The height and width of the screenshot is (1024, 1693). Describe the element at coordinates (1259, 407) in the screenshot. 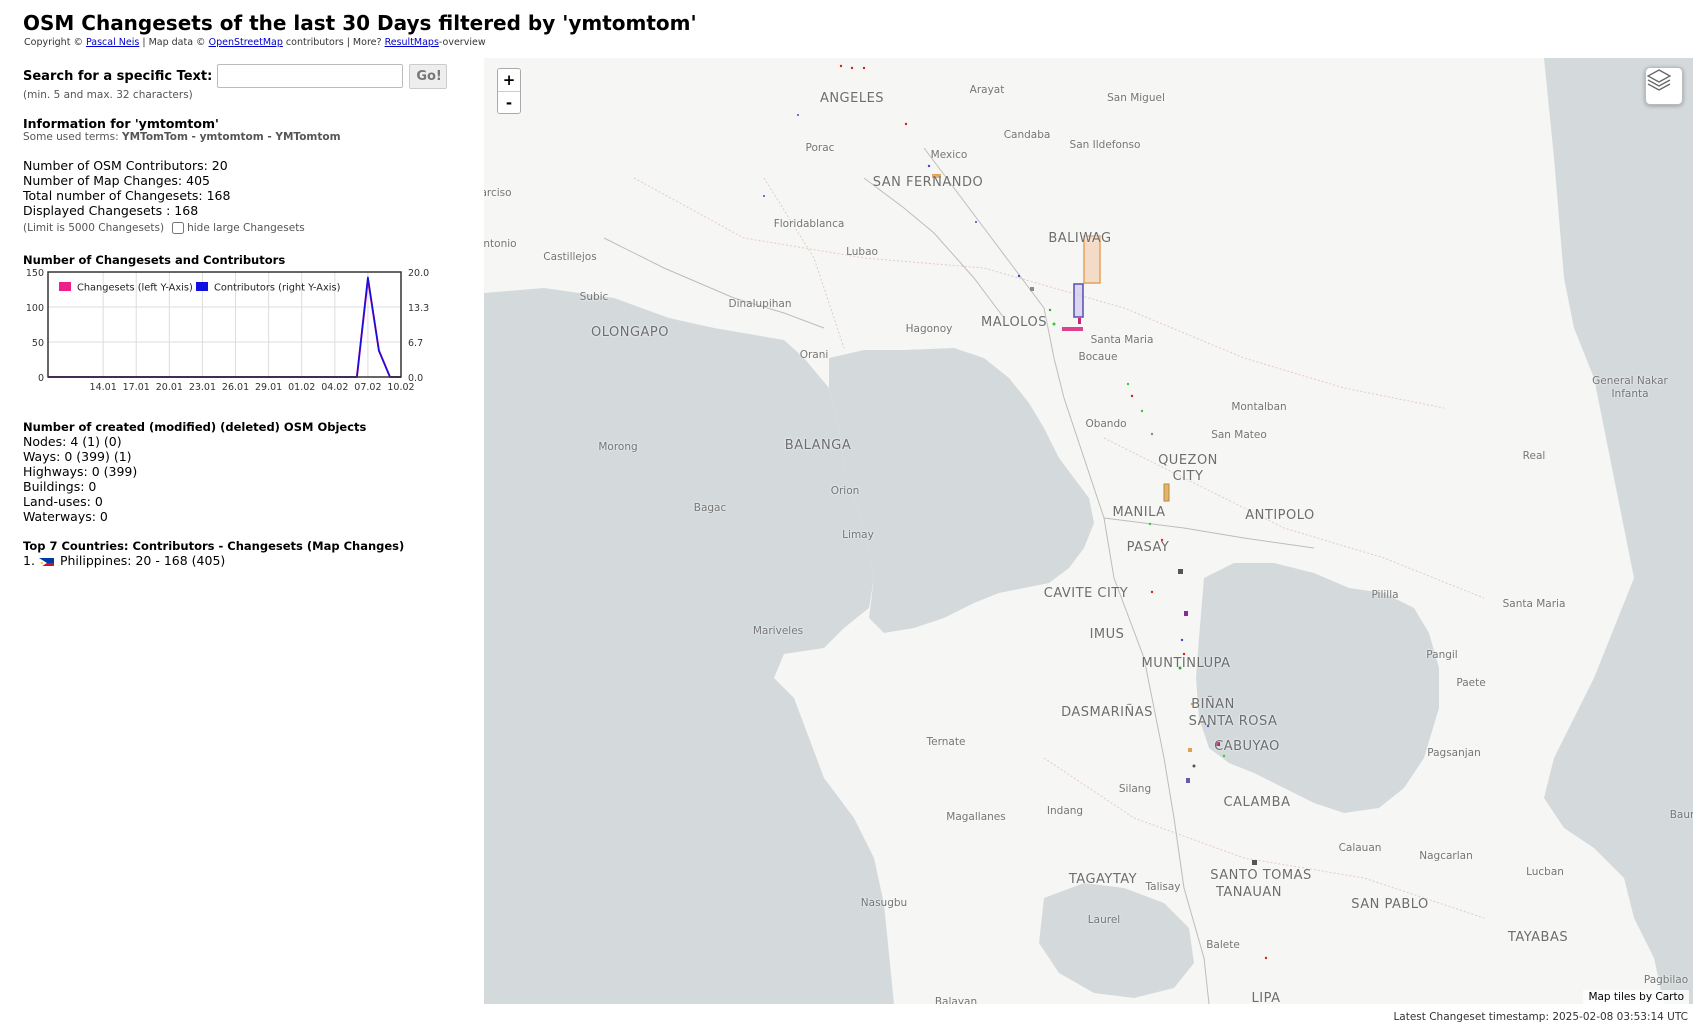

I see `map-label-montalban: Montalban` at that location.